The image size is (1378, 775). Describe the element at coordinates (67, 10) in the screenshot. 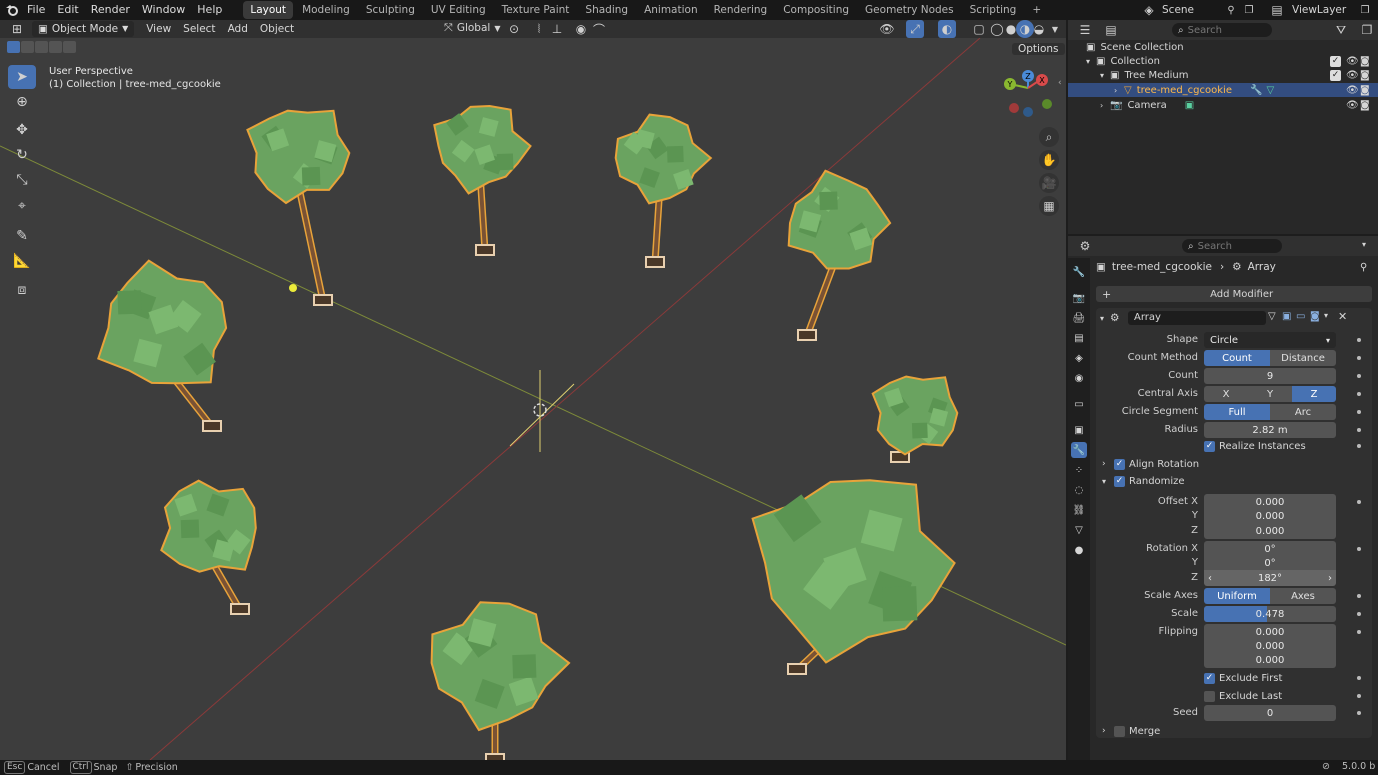

I see `menu-edit: Edit` at that location.